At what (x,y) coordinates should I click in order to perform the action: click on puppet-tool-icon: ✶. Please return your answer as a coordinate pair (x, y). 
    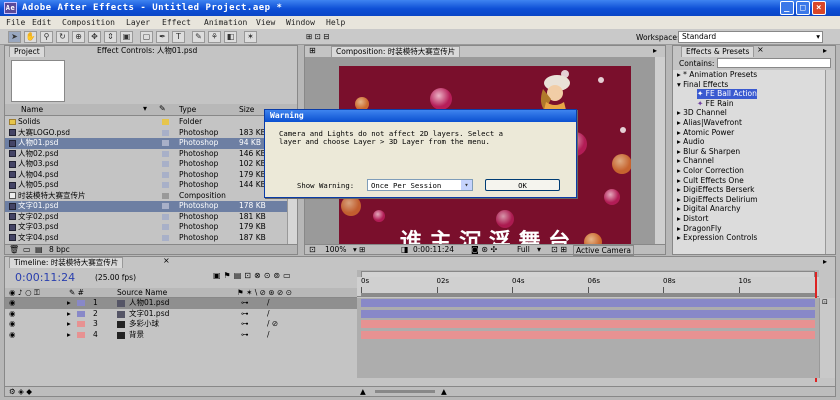
    Looking at the image, I should click on (250, 37).